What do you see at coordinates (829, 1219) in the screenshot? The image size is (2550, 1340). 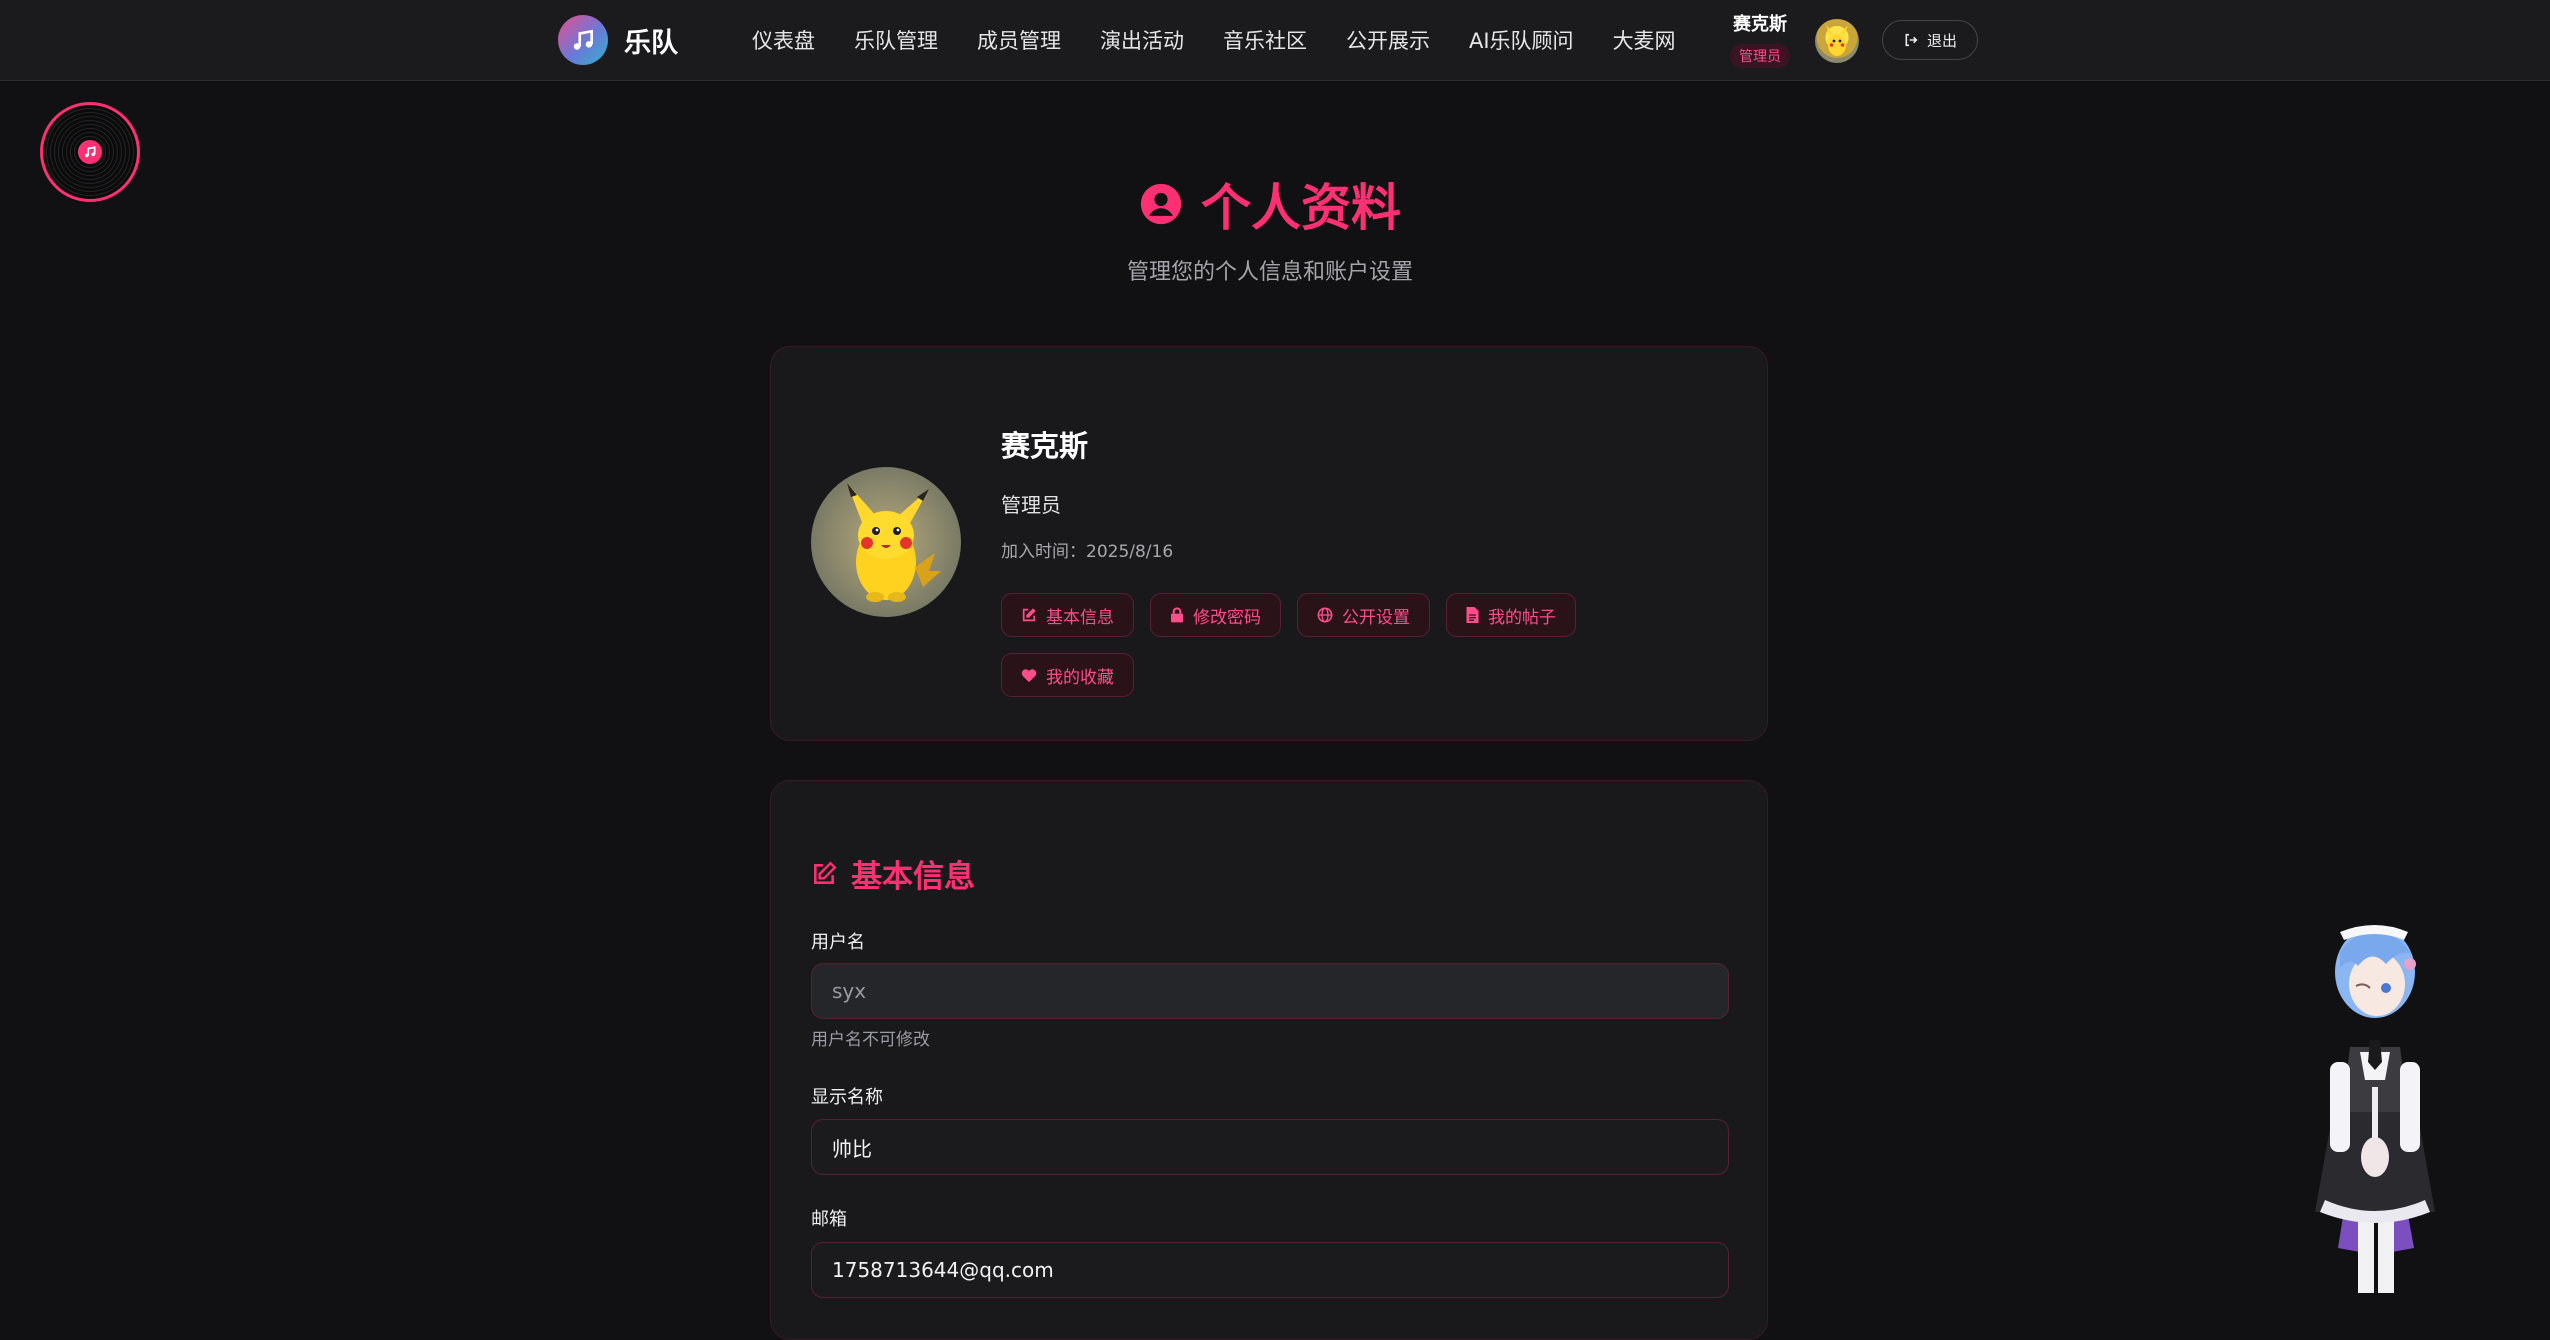 I see `email-label: 邮箱` at bounding box center [829, 1219].